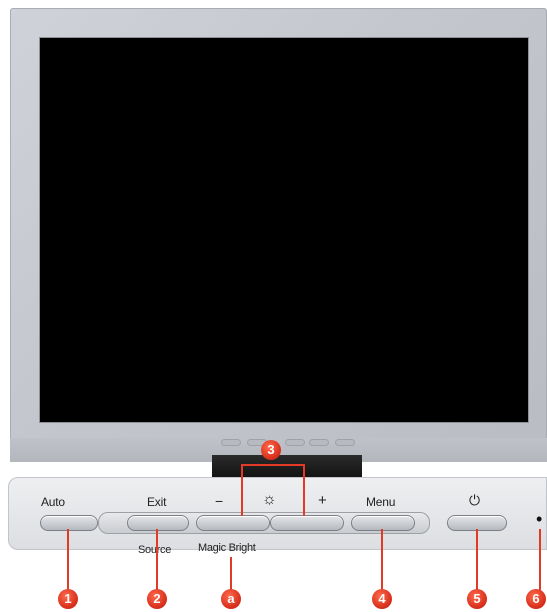  What do you see at coordinates (155, 550) in the screenshot?
I see `source-label: Source` at bounding box center [155, 550].